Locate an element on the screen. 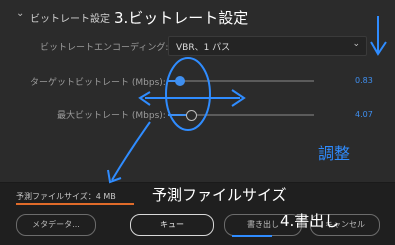 The height and width of the screenshot is (245, 395). encoding-label: ビットレートエンコーディング: is located at coordinates (104, 48).